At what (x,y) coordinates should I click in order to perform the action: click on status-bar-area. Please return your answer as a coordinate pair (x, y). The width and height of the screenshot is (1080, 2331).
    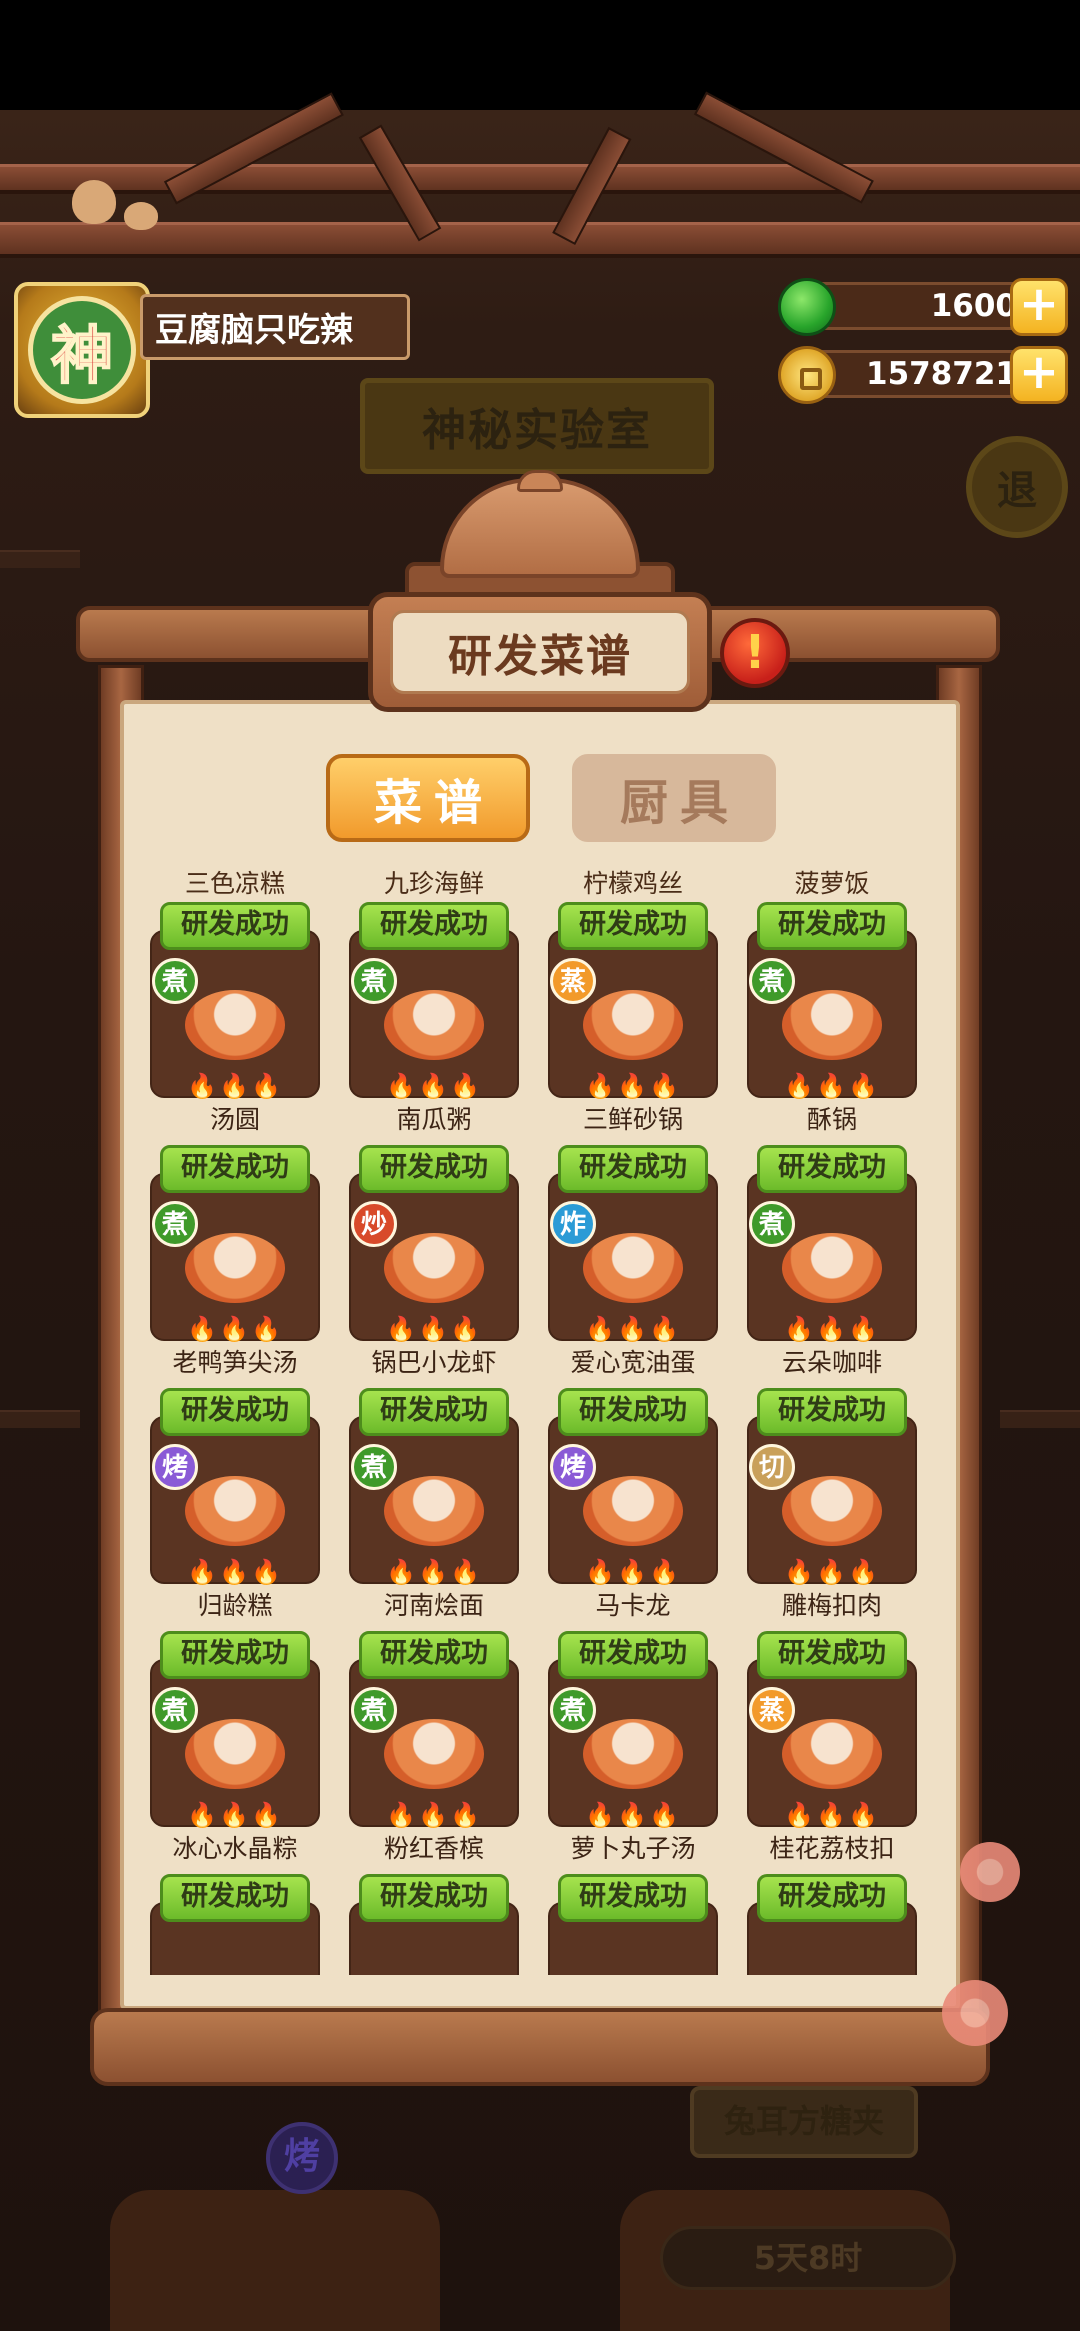
    Looking at the image, I should click on (540, 55).